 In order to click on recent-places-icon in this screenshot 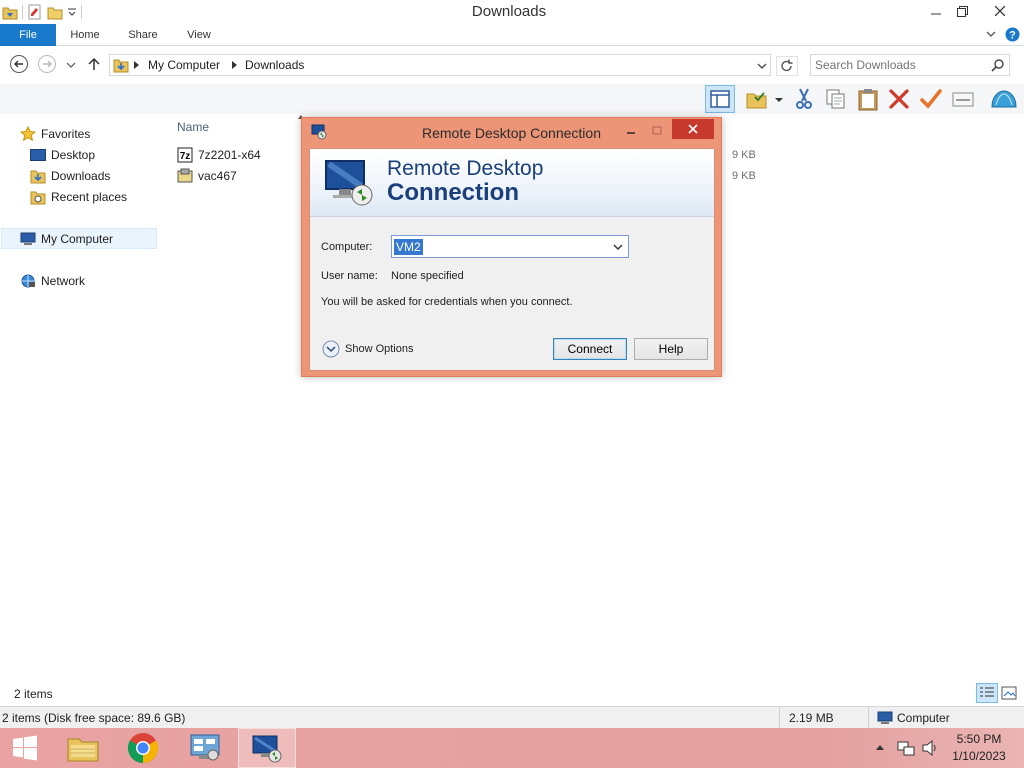, I will do `click(38, 197)`.